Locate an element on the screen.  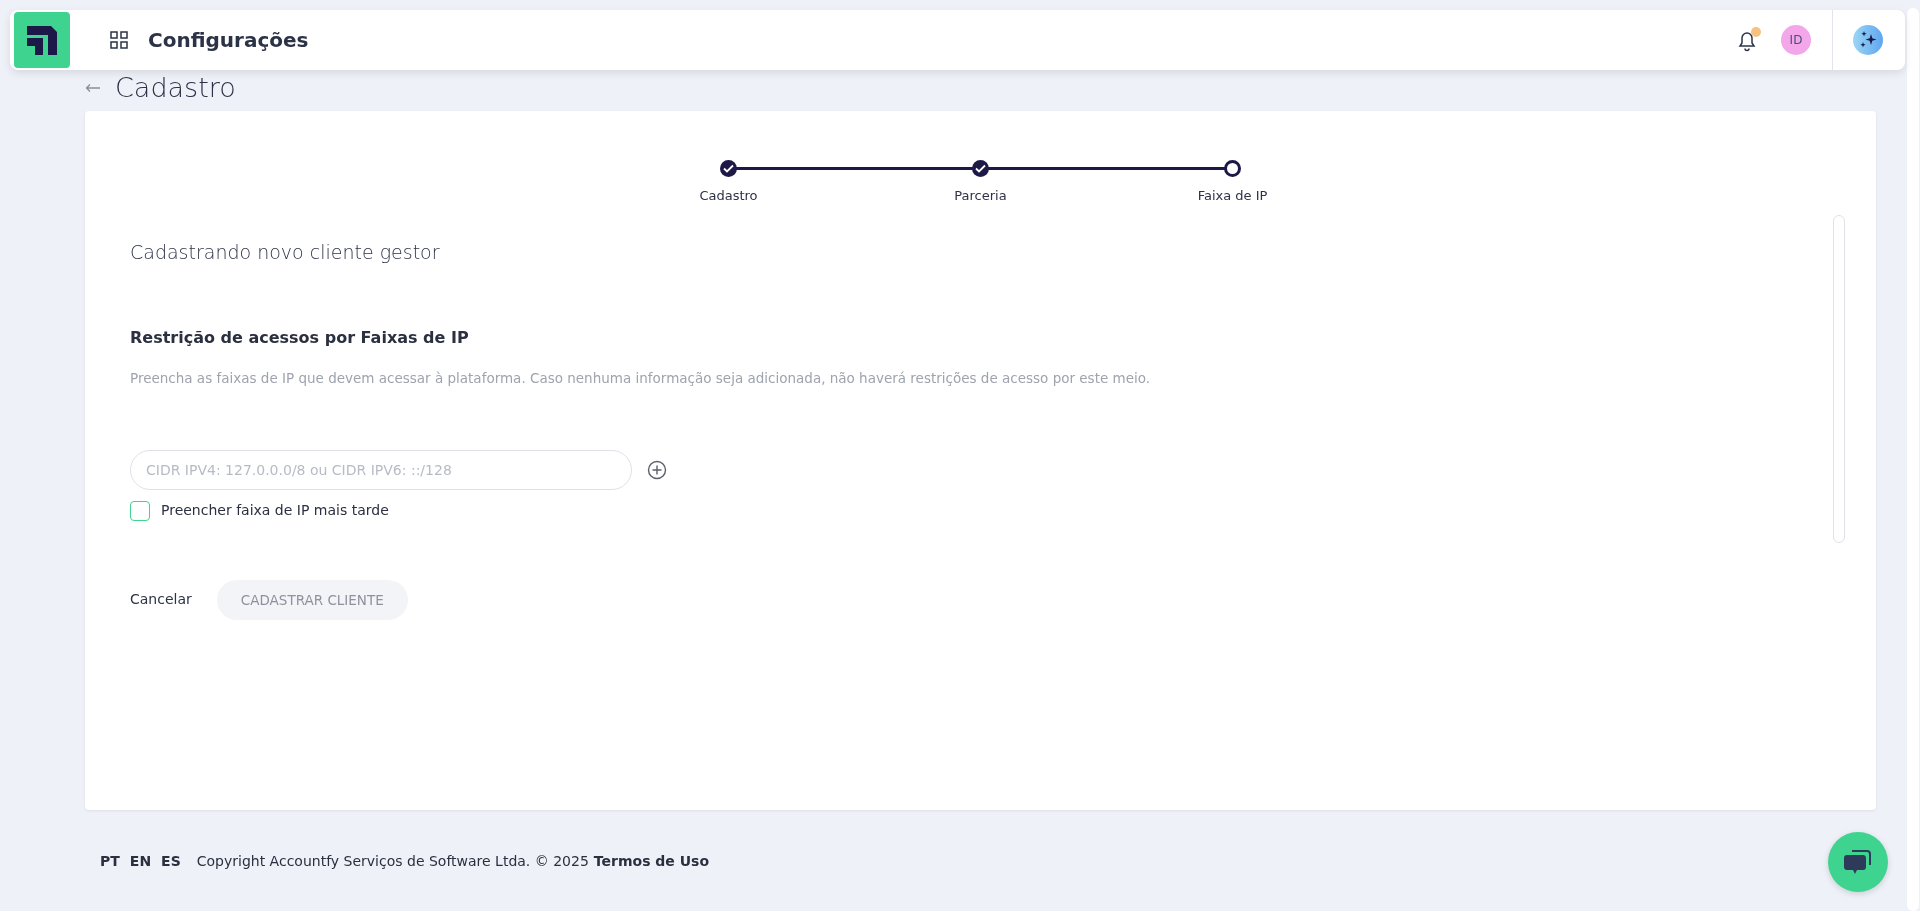
copyright-text: Copyright Accountfy Serviços de Software Ltda. © 2025 is located at coordinates (392, 861).